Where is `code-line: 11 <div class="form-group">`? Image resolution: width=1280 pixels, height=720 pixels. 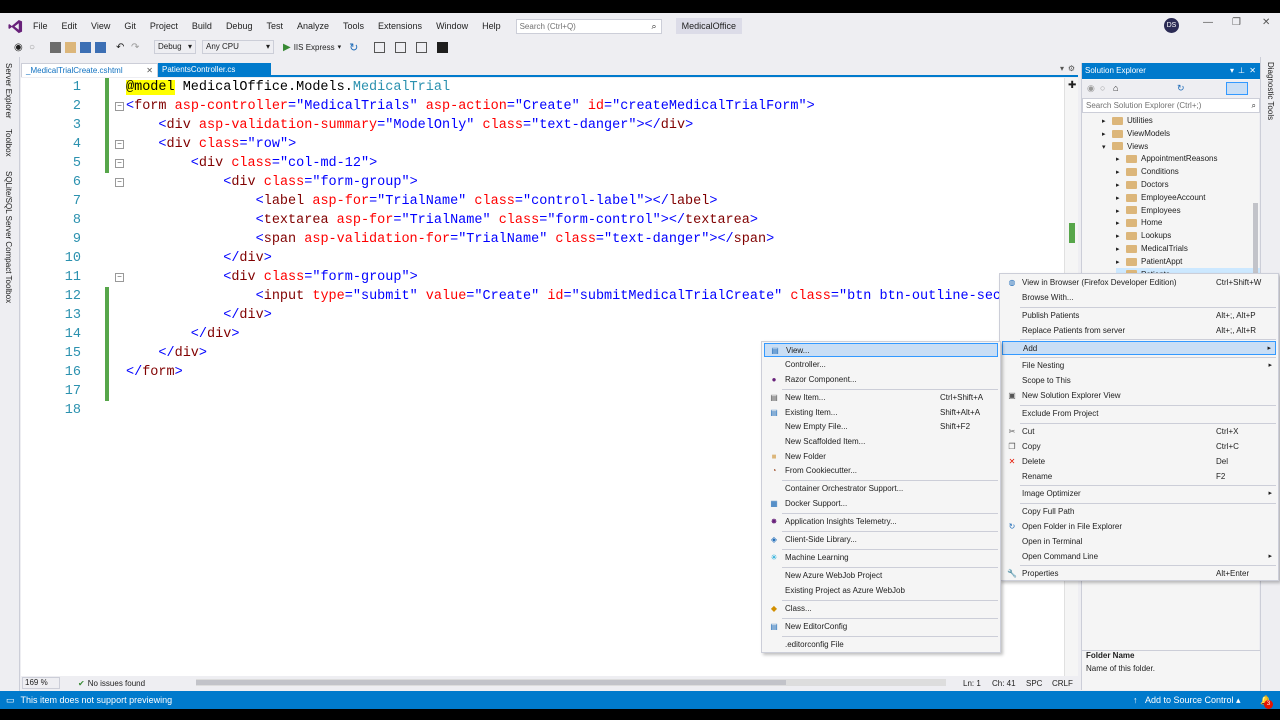 code-line: 11 <div class="form-group"> is located at coordinates (541, 277).